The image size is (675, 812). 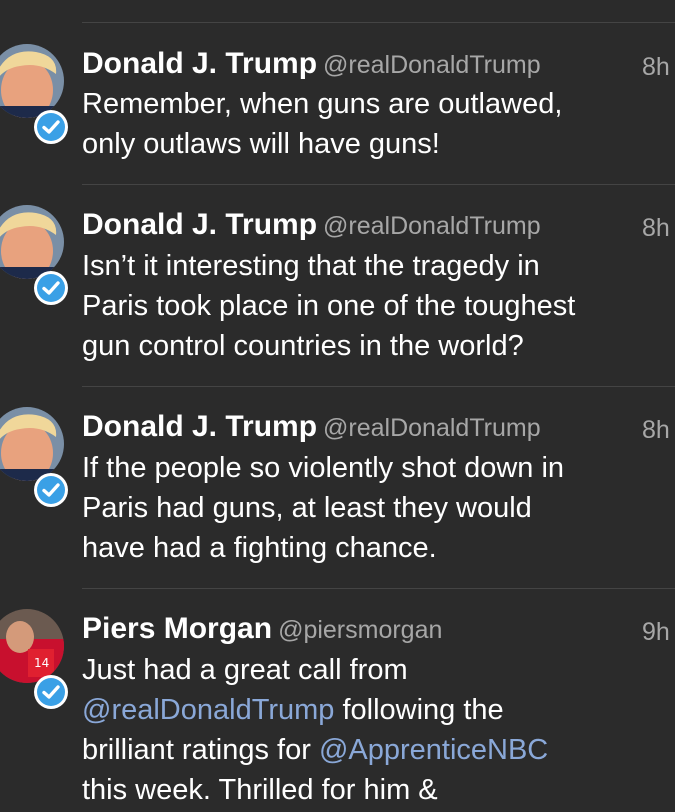 I want to click on tweet-text-part: Just had a great call from, so click(x=245, y=670).